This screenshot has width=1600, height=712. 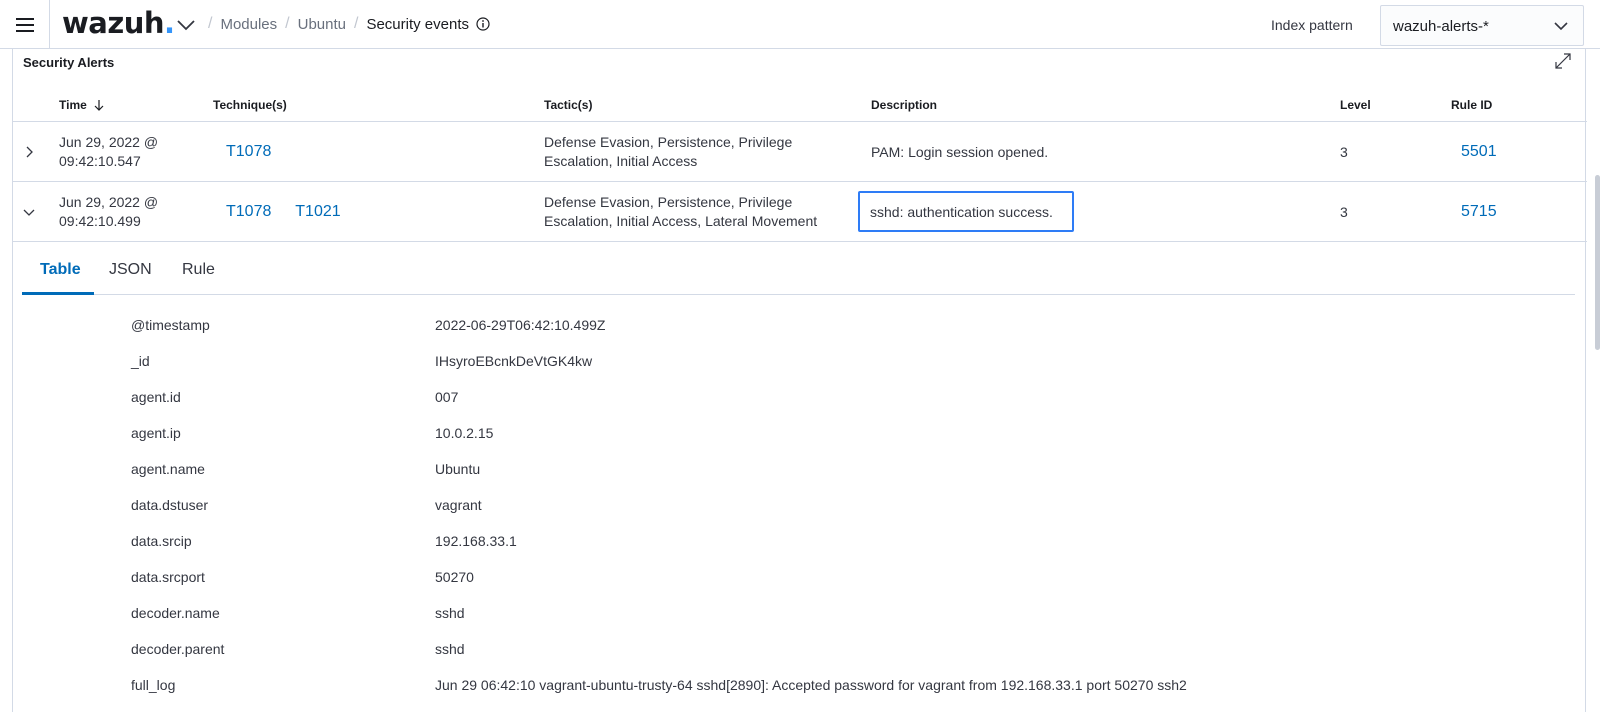 What do you see at coordinates (130, 270) in the screenshot?
I see `tab-json: JSON` at bounding box center [130, 270].